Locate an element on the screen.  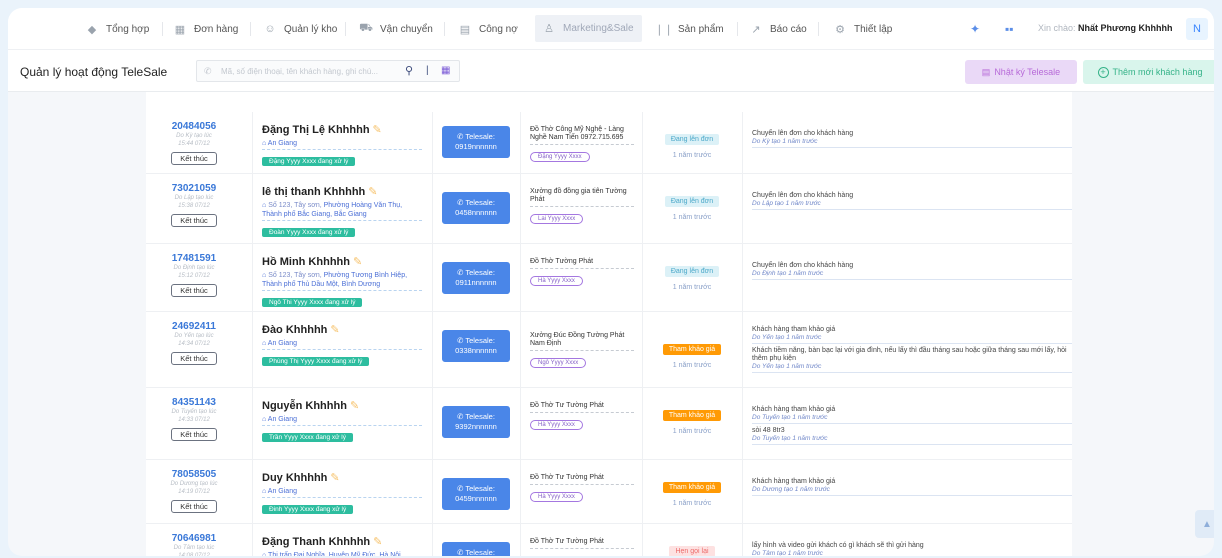
telesale-call-button: ✆ Telesale: 0919nnnnnn is located at coordinates (476, 142).